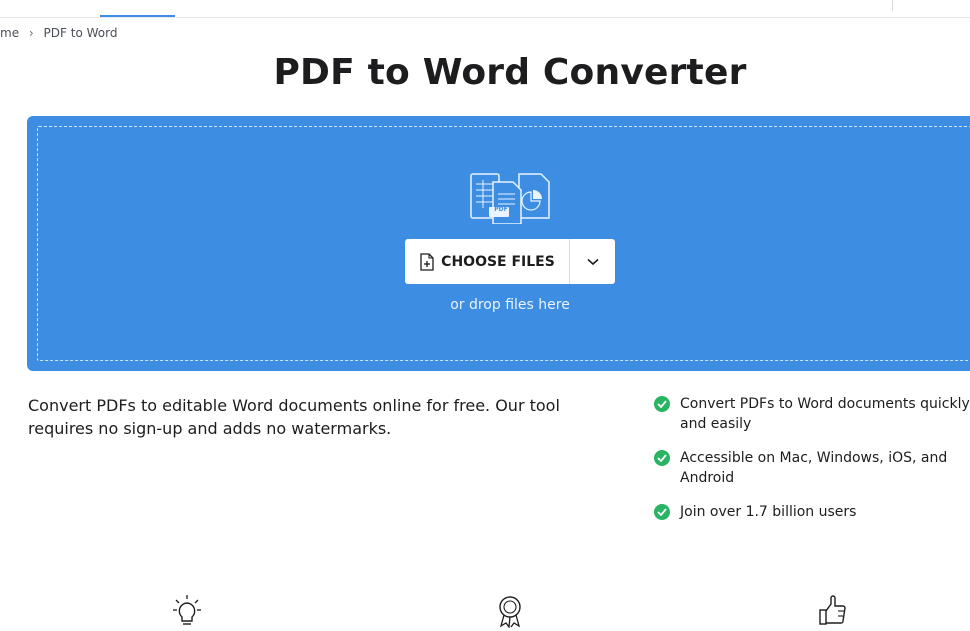  I want to click on choose-source-dropdown-button, so click(592, 261).